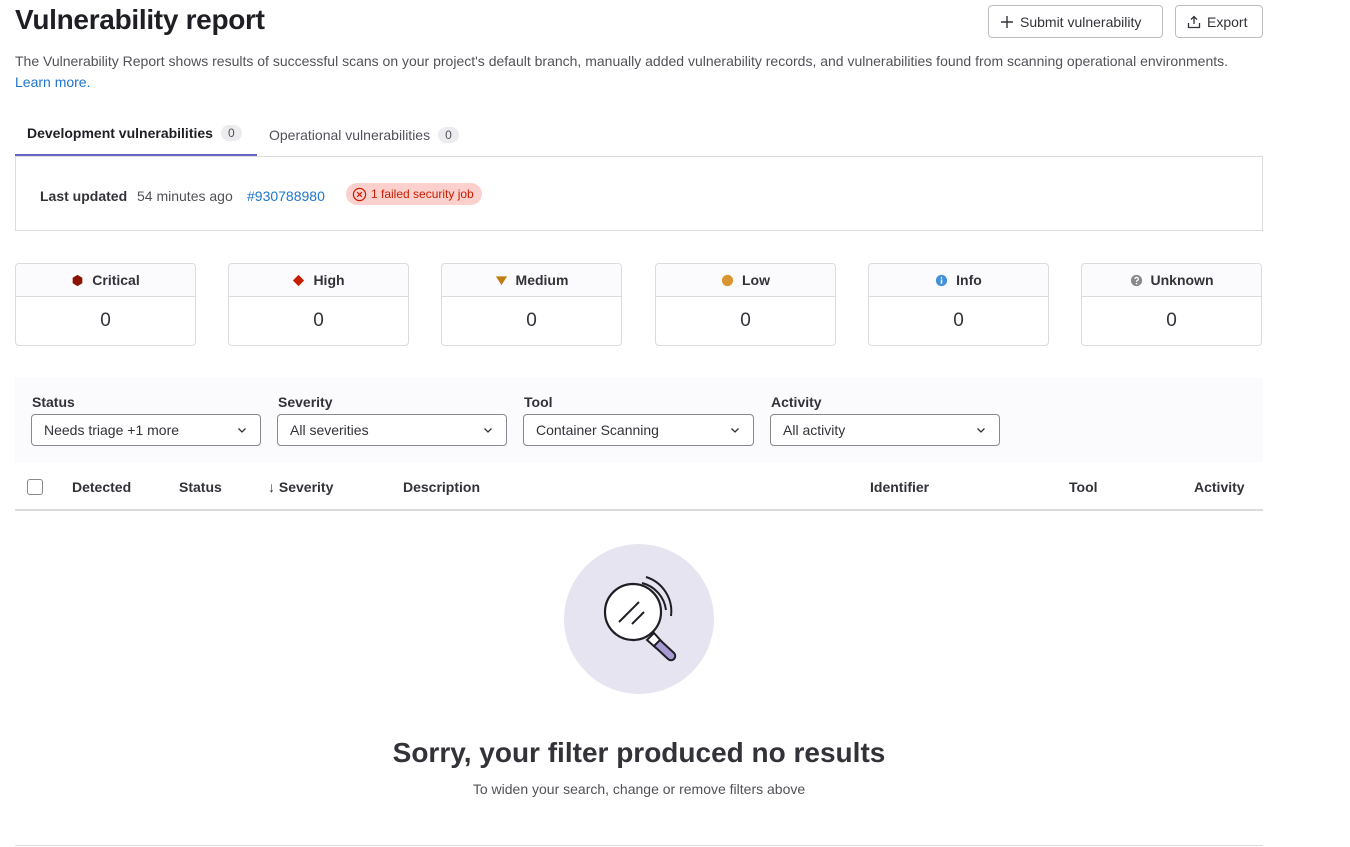 This screenshot has width=1350, height=847. I want to click on filter-severity: Severity All severities, so click(392, 420).